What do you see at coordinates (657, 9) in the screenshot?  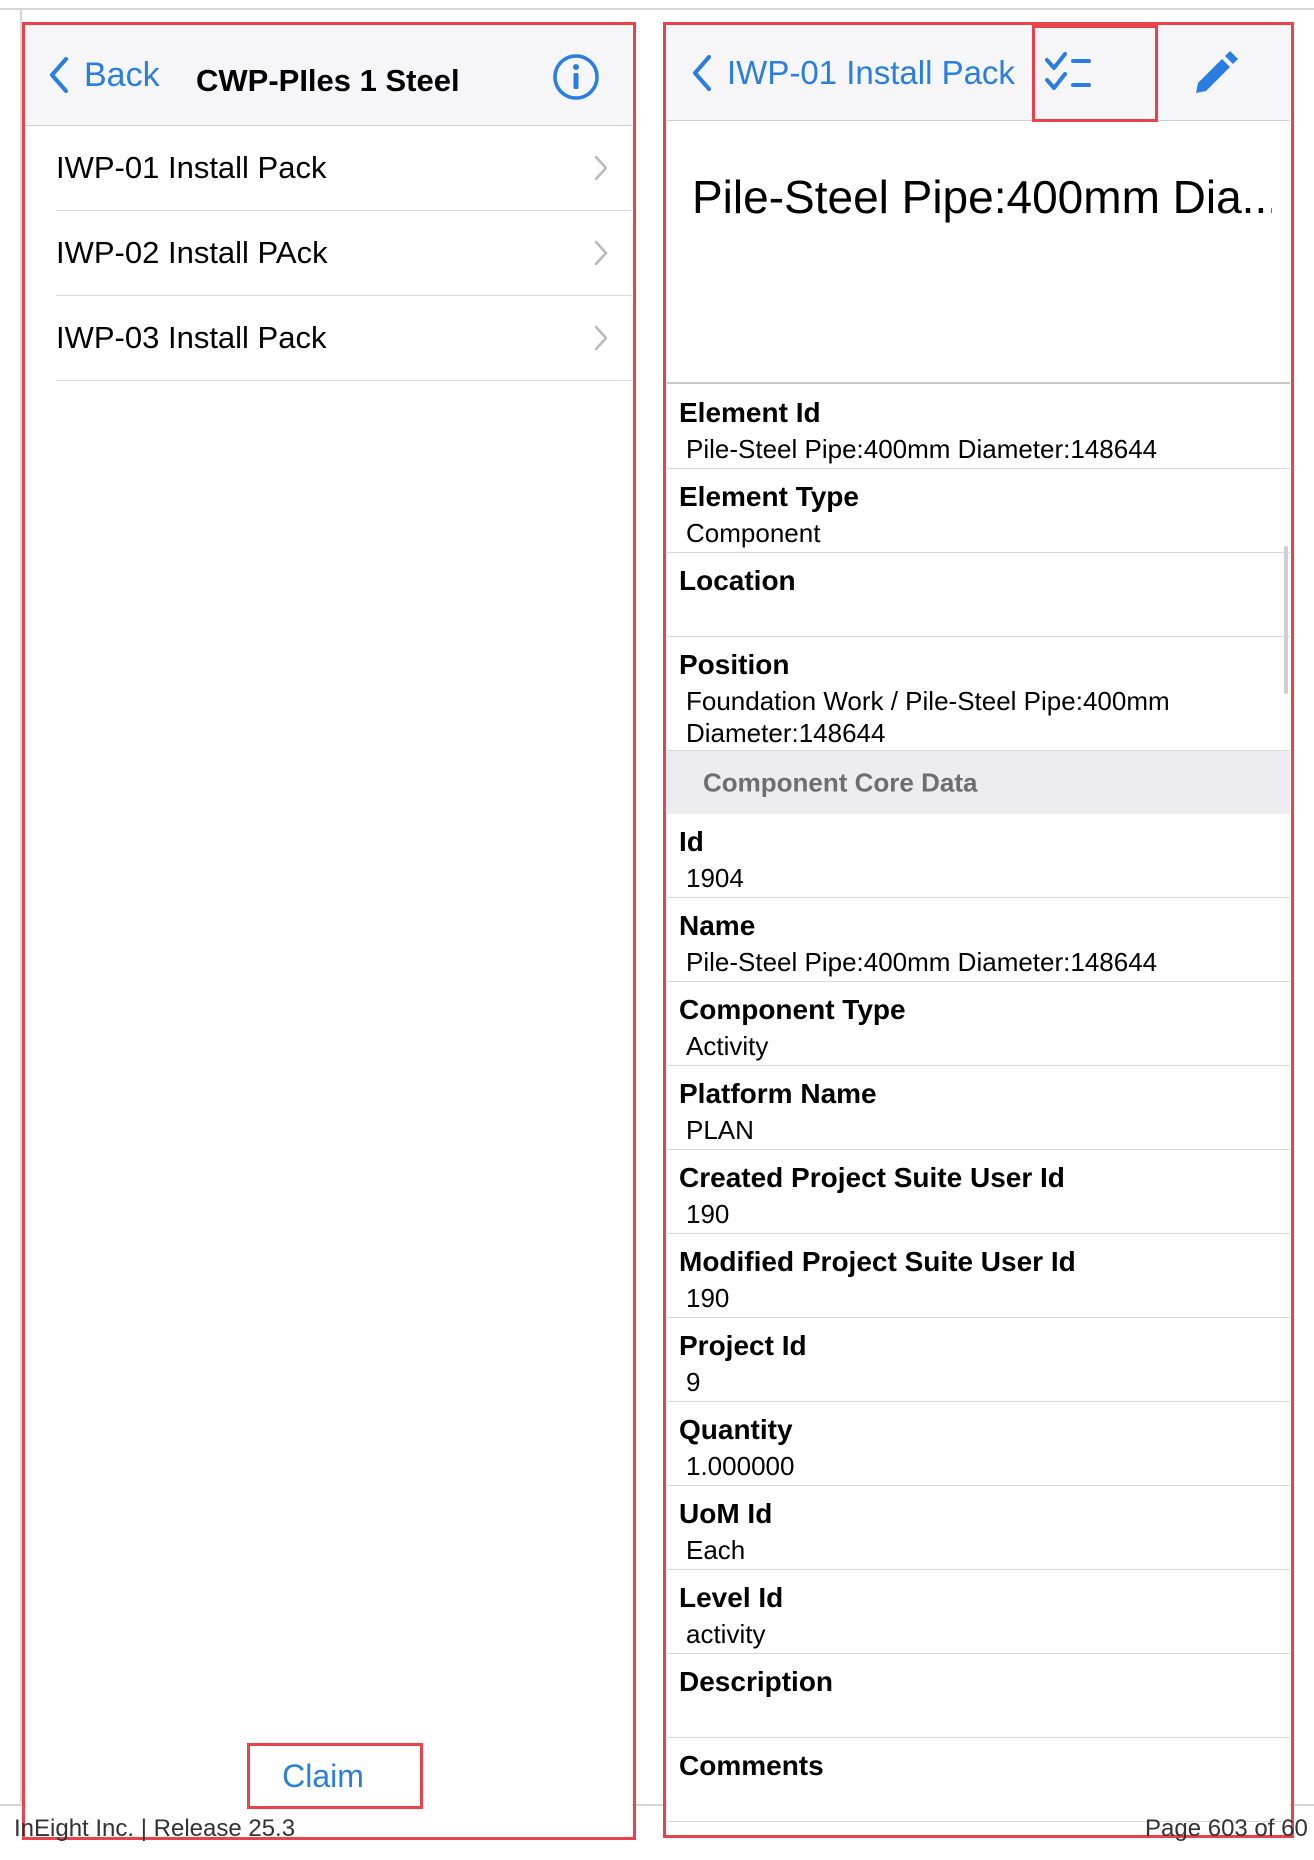 I see `page-border-top` at bounding box center [657, 9].